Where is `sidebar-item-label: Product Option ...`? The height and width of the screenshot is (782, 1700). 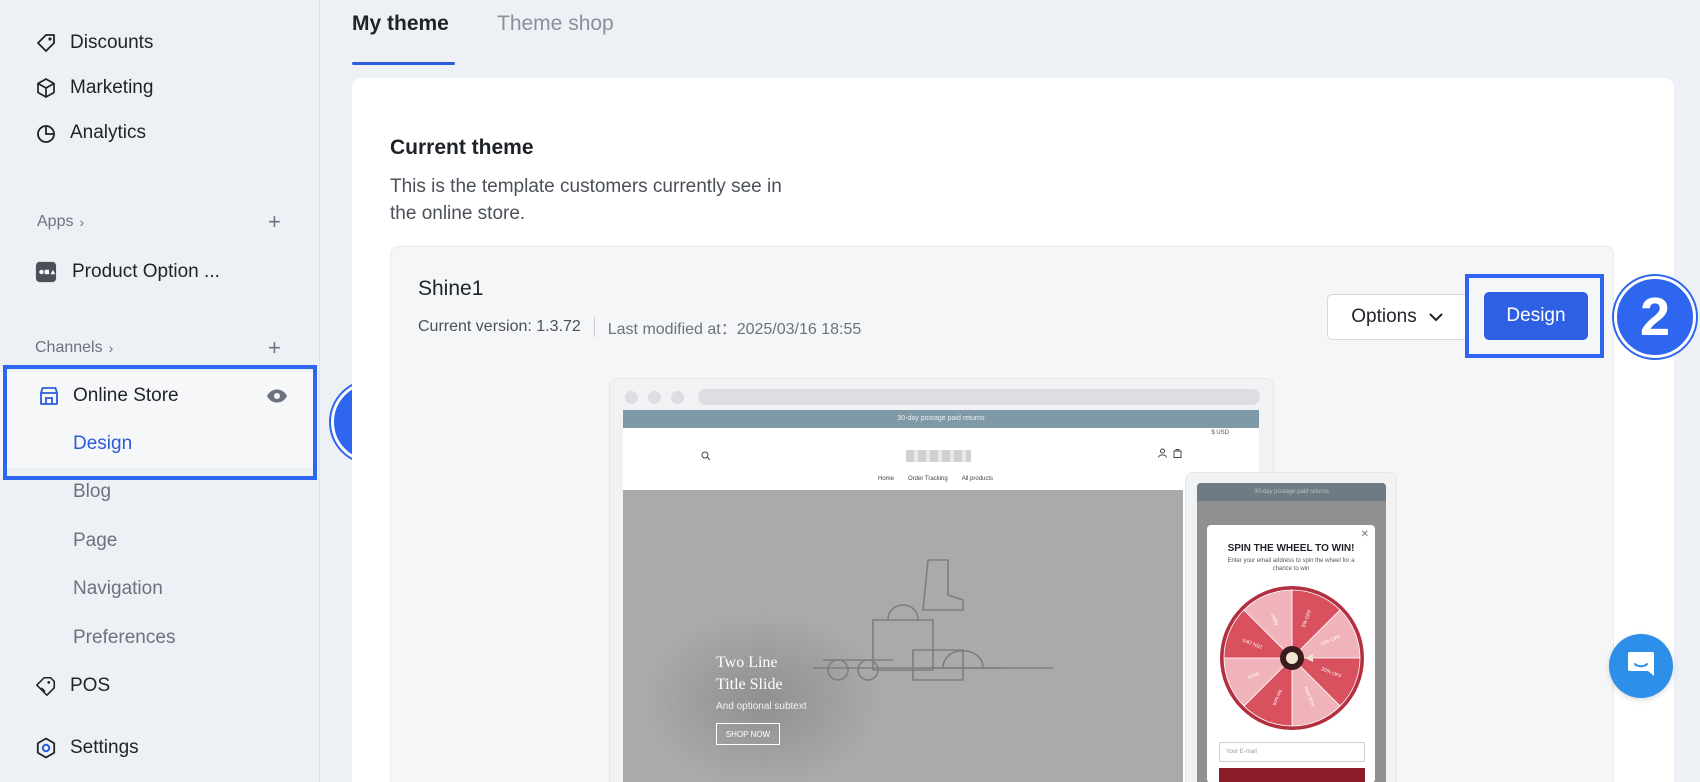 sidebar-item-label: Product Option ... is located at coordinates (146, 271).